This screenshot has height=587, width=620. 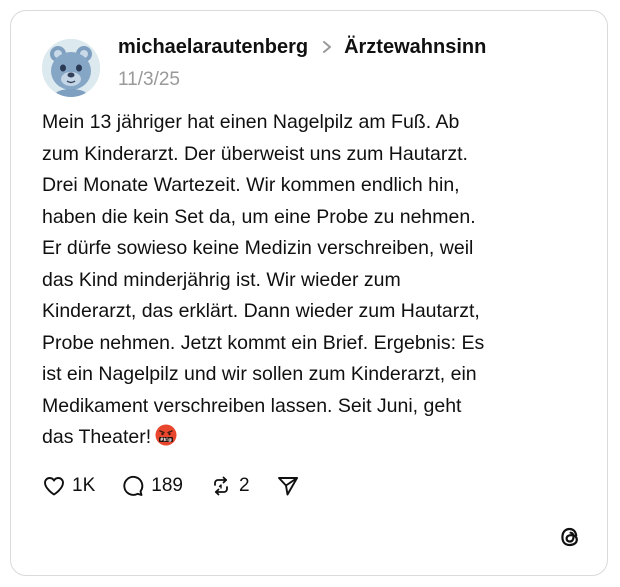 What do you see at coordinates (167, 485) in the screenshot?
I see `reply-count: 189` at bounding box center [167, 485].